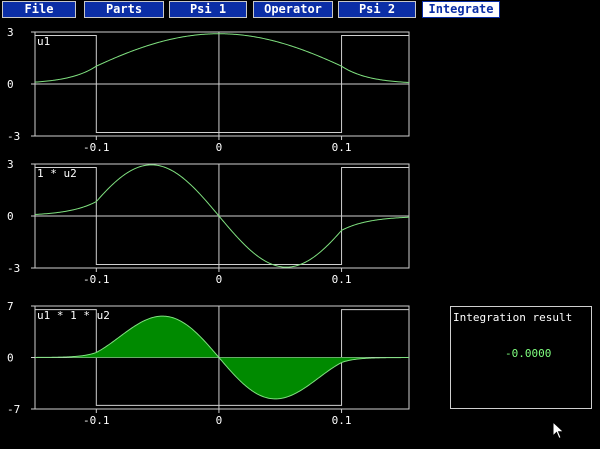 Image resolution: width=600 pixels, height=449 pixels. I want to click on plot-label: 1 * u2, so click(57, 173).